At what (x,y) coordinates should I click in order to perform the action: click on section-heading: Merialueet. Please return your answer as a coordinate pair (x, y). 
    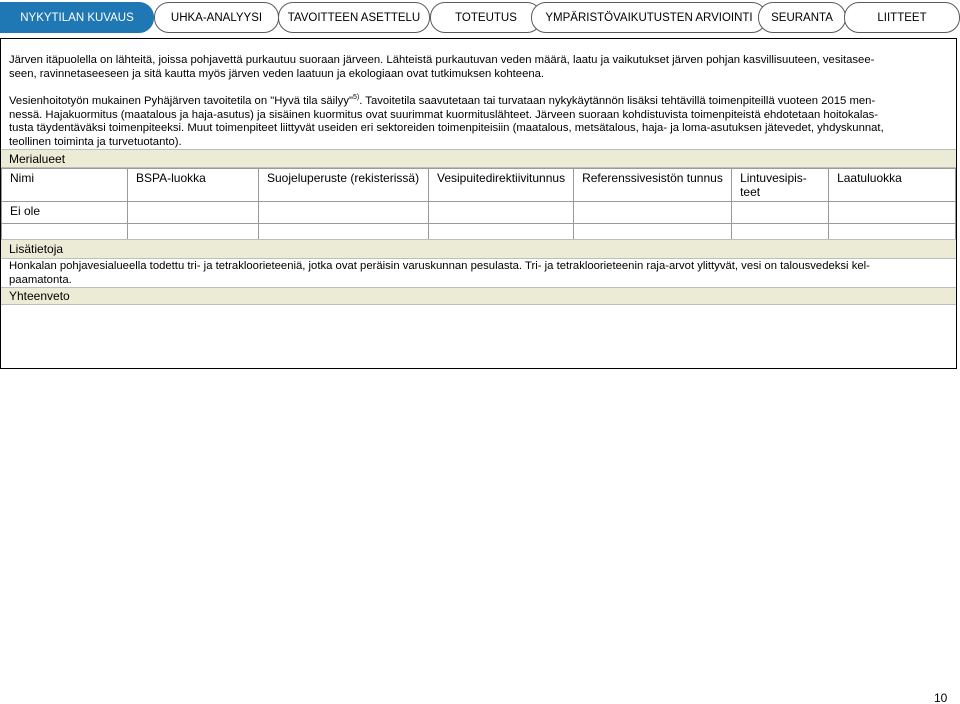
    Looking at the image, I should click on (37, 158).